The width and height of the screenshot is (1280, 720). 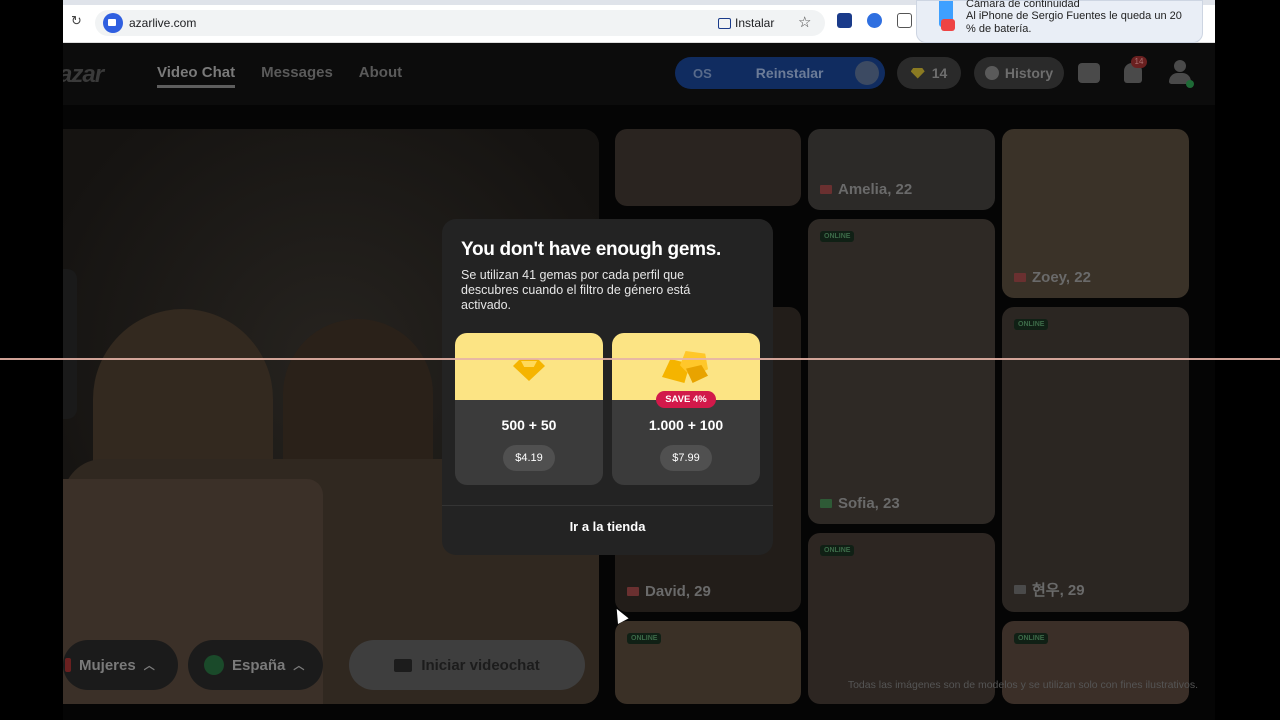 What do you see at coordinates (591, 249) in the screenshot?
I see `modal-title: You don't have enough gems.` at bounding box center [591, 249].